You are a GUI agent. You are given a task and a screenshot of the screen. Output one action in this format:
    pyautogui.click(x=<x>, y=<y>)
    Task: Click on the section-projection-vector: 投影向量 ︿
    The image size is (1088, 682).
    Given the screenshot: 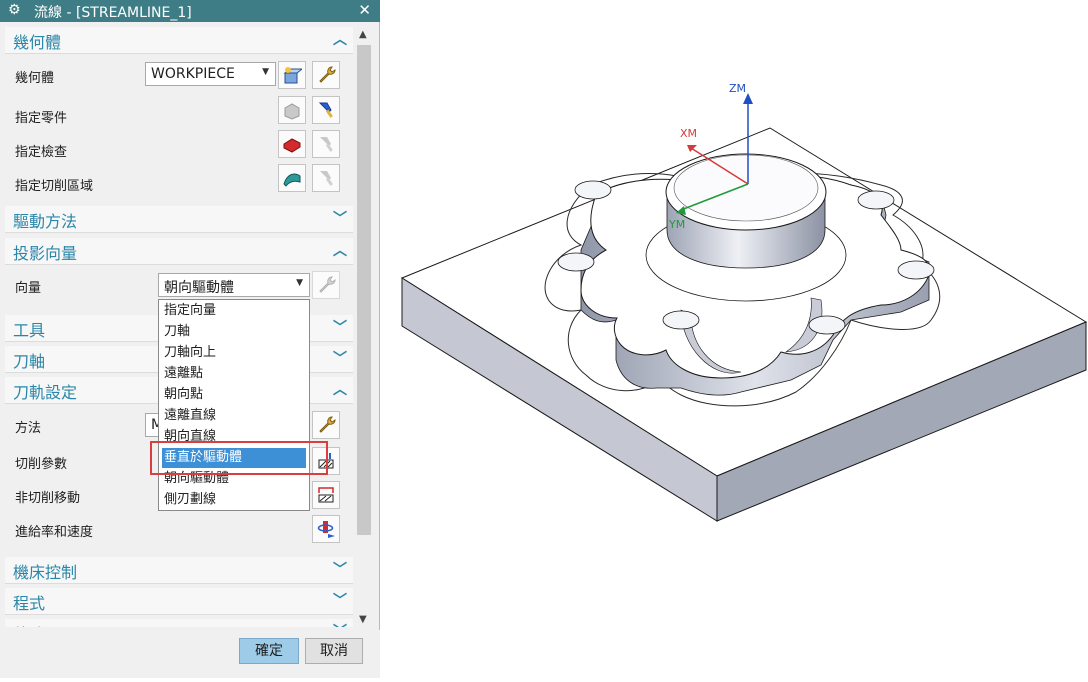 What is the action you would take?
    pyautogui.click(x=179, y=251)
    